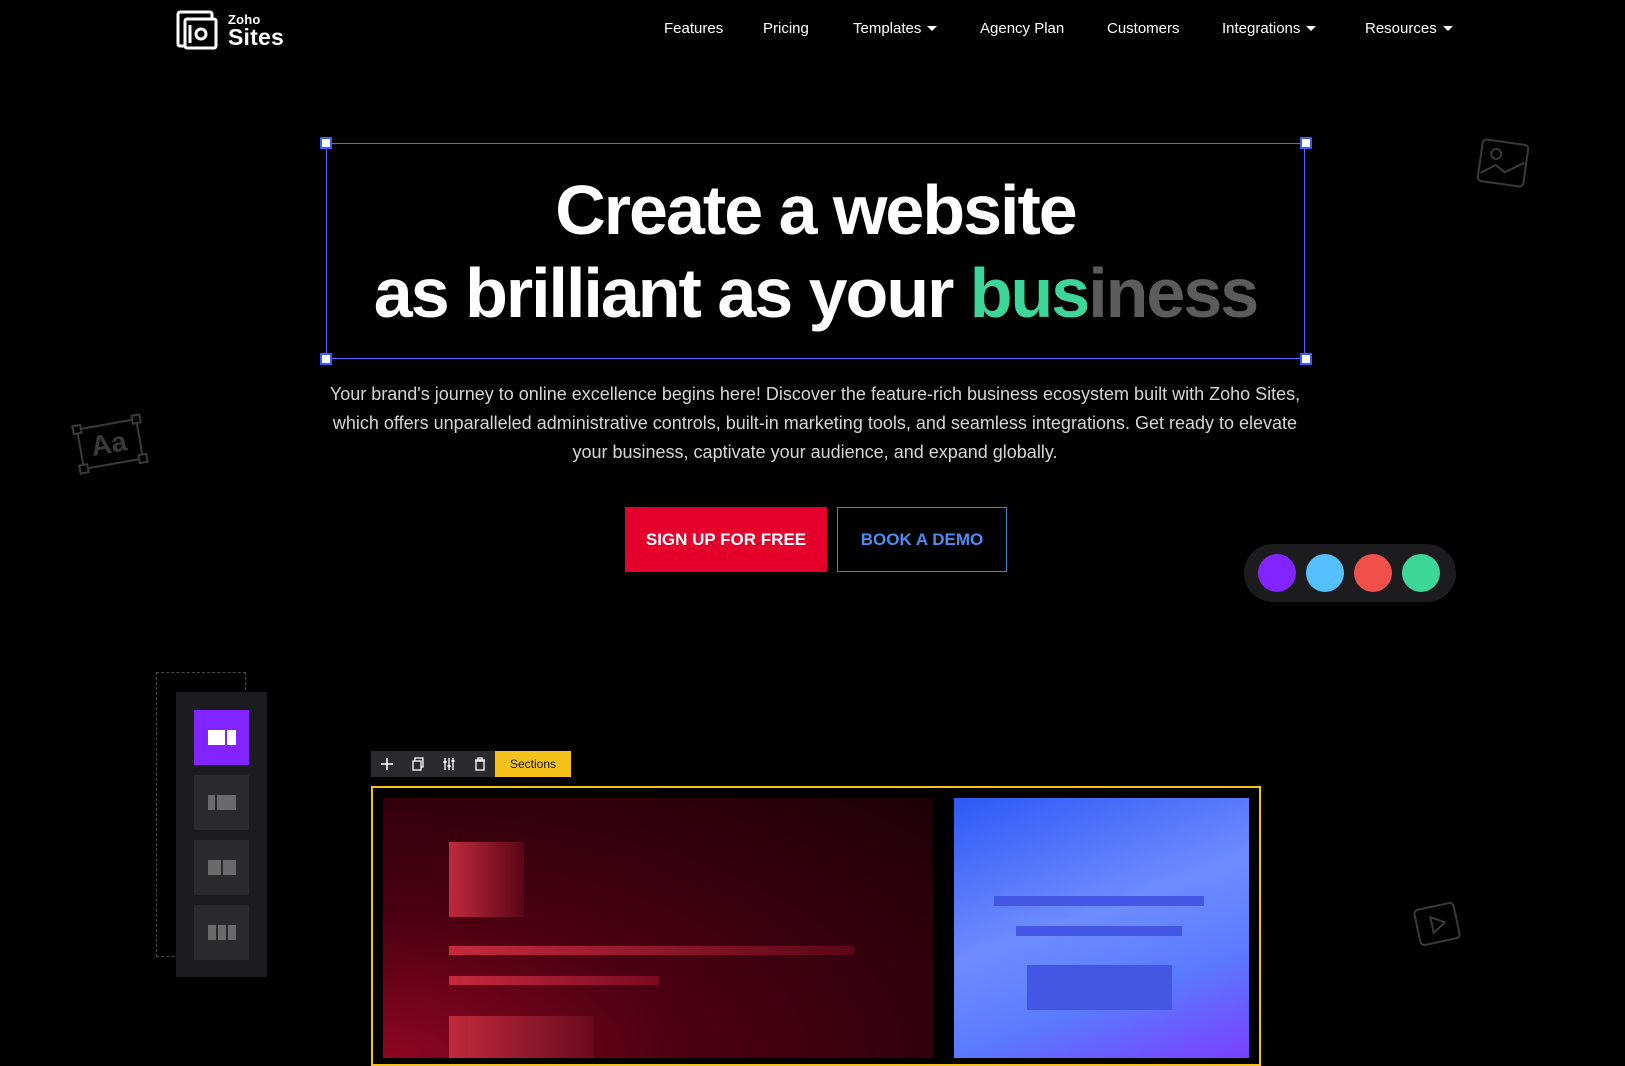  What do you see at coordinates (786, 29) in the screenshot?
I see `nav-pricing: Pricing` at bounding box center [786, 29].